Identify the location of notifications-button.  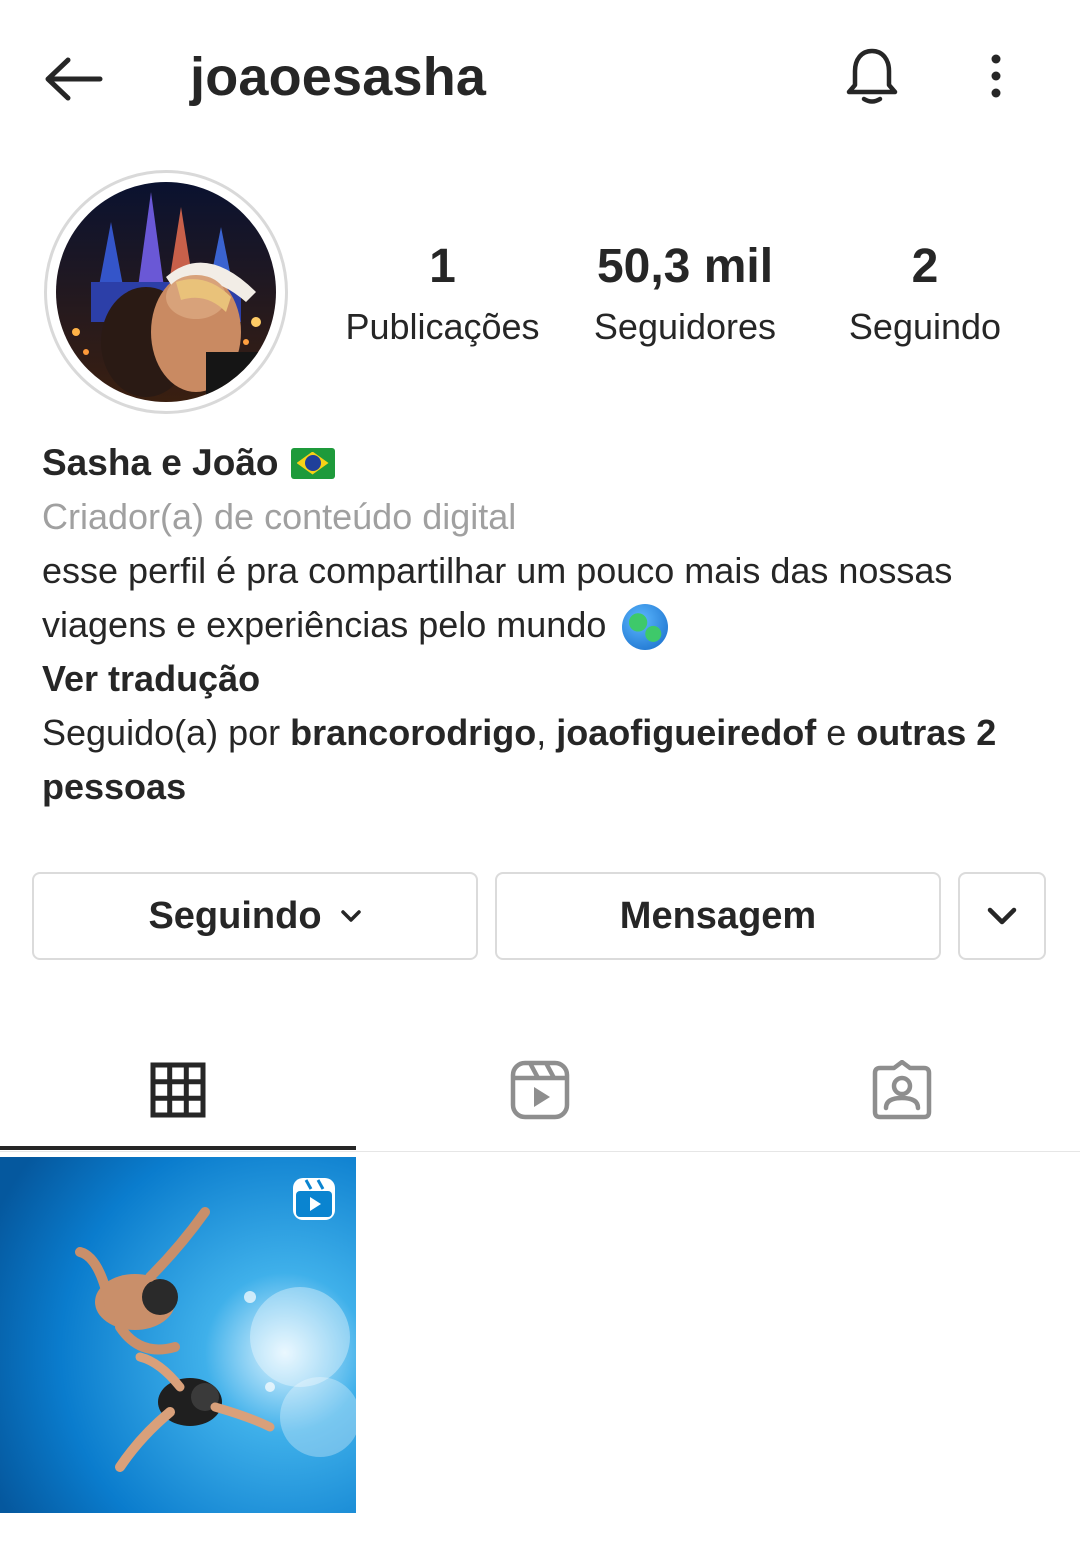
(872, 76).